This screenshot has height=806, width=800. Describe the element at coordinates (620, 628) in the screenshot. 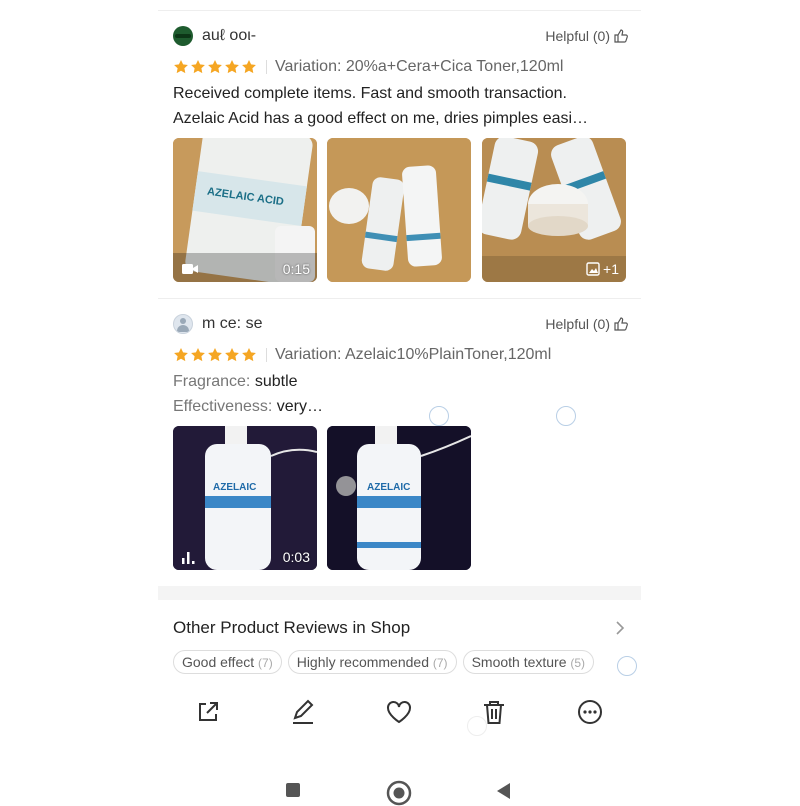

I see `chevron-right-icon` at that location.